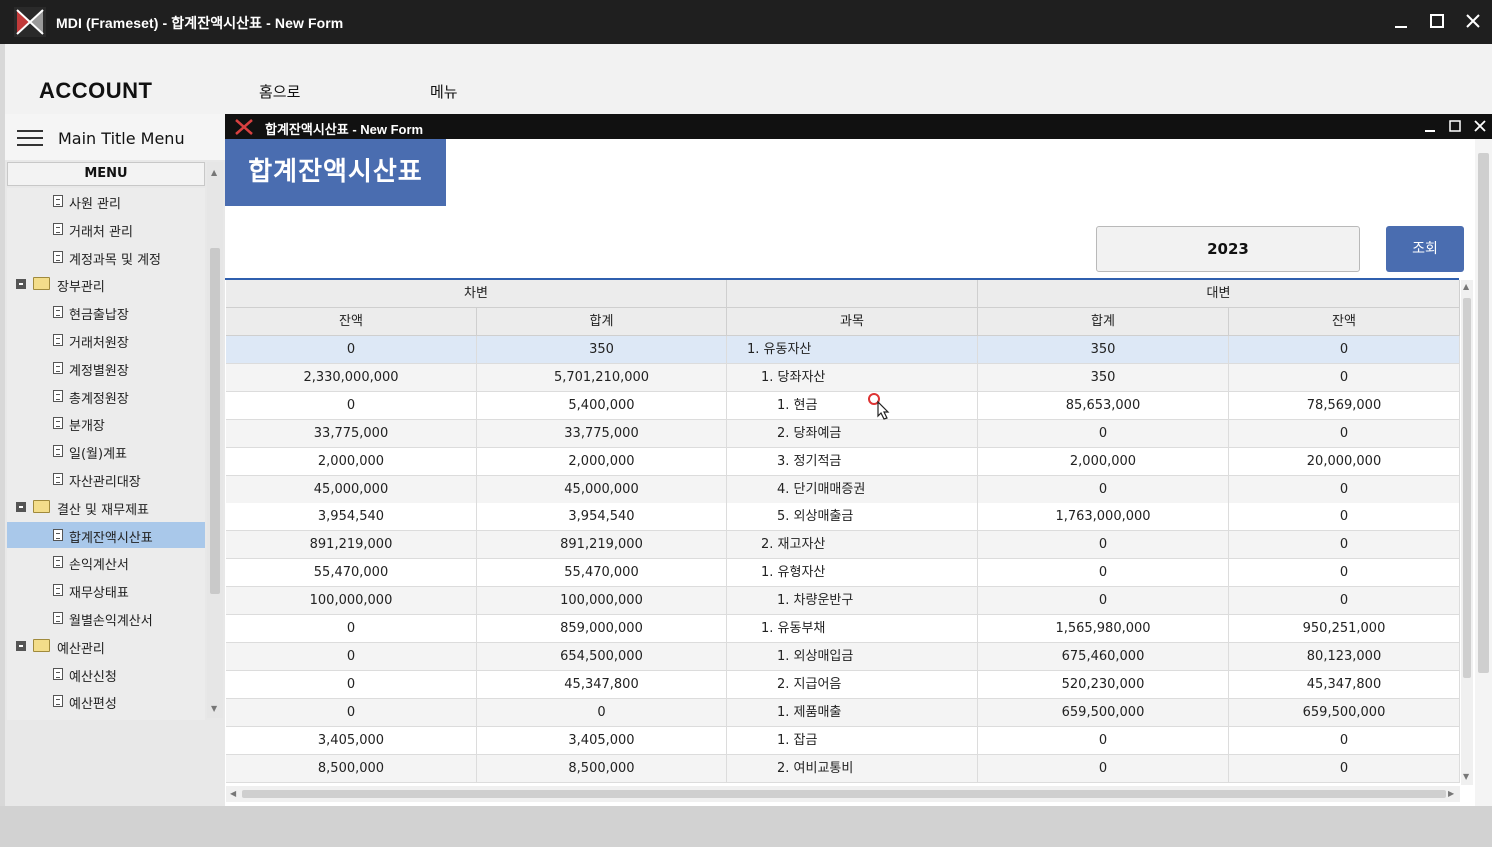  Describe the element at coordinates (852, 684) in the screenshot. I see `cell-account: 2. 지급어음` at that location.